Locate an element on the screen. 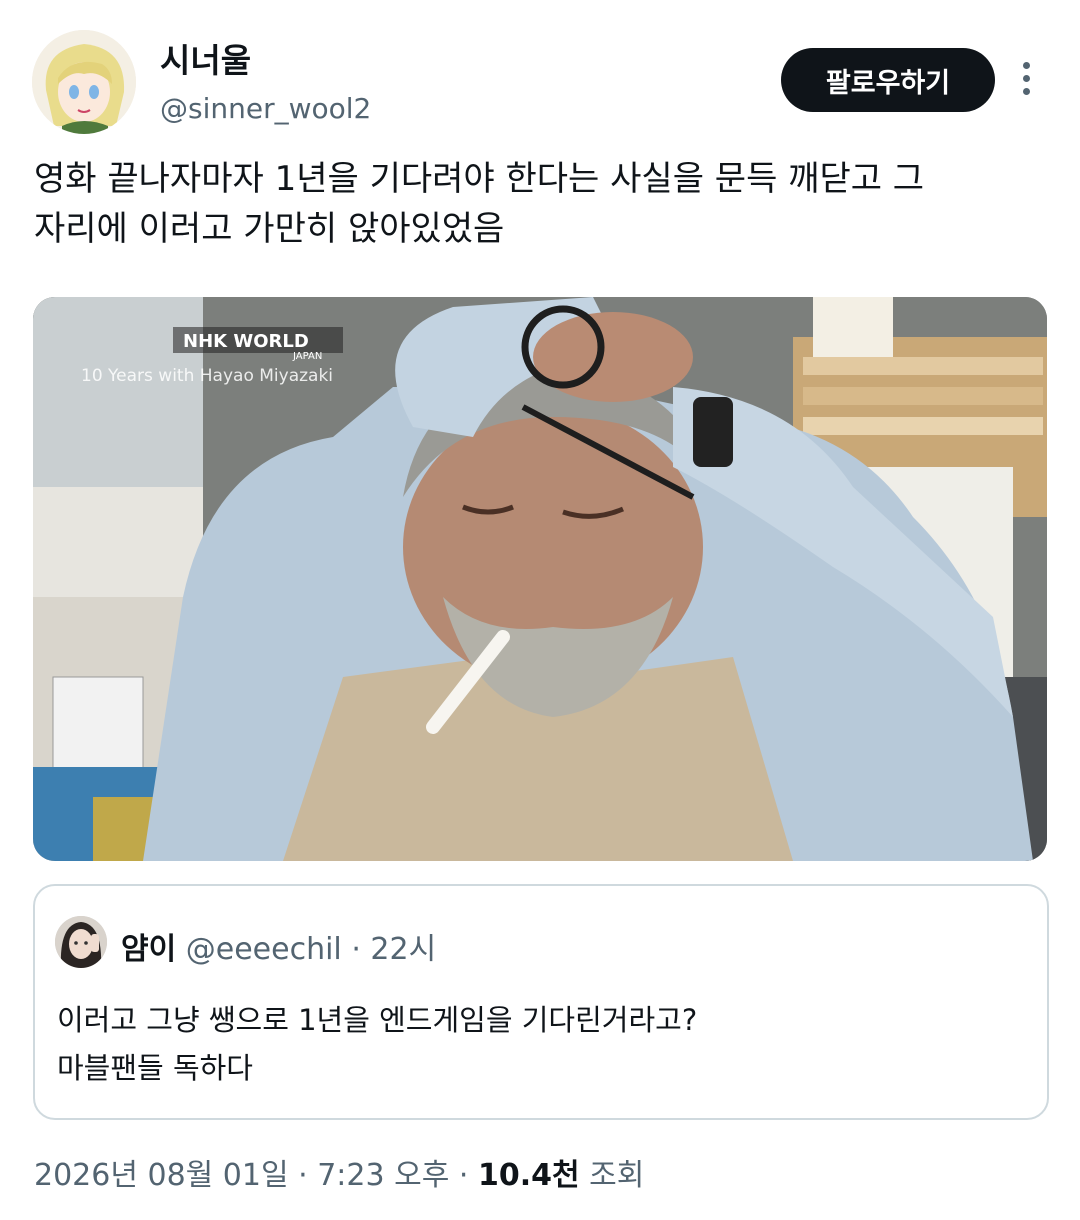 The width and height of the screenshot is (1080, 1220). anime-avatar-icon is located at coordinates (84, 82).